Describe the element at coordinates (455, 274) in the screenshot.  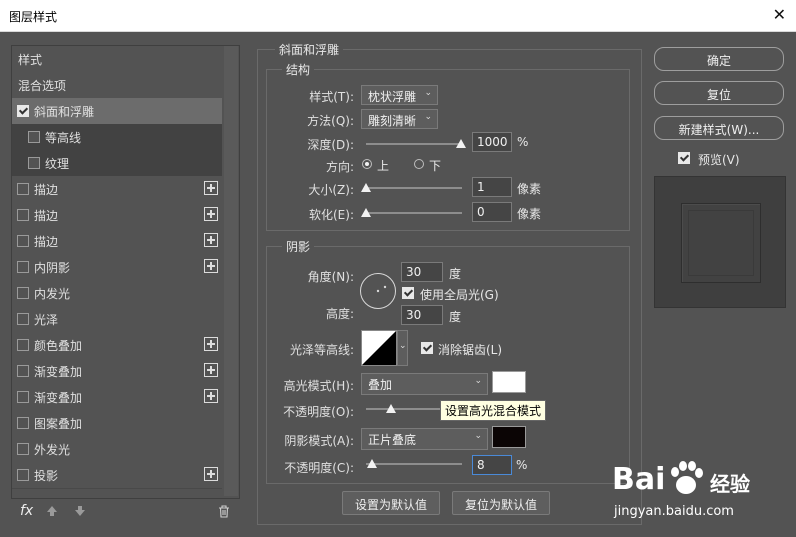
I see `angle-unit: 度` at that location.